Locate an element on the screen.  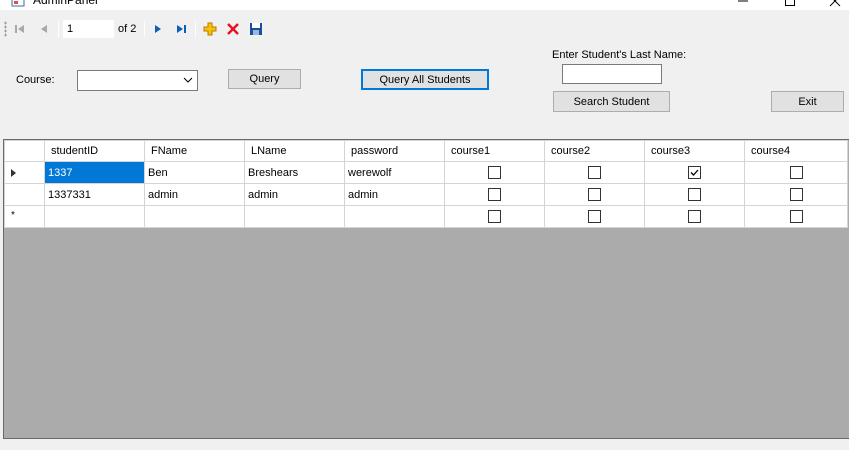
cell-password: werewolf is located at coordinates (394, 172).